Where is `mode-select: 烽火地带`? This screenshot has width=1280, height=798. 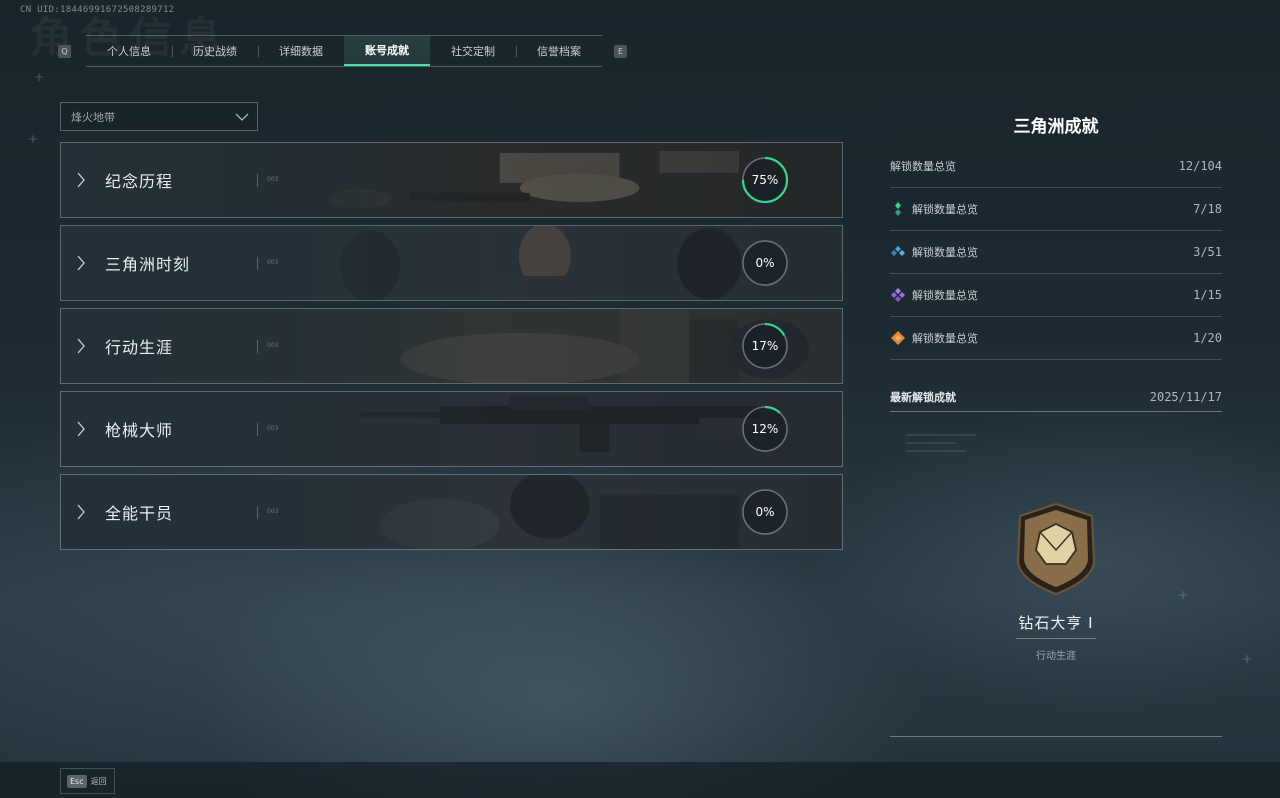 mode-select: 烽火地带 is located at coordinates (159, 116).